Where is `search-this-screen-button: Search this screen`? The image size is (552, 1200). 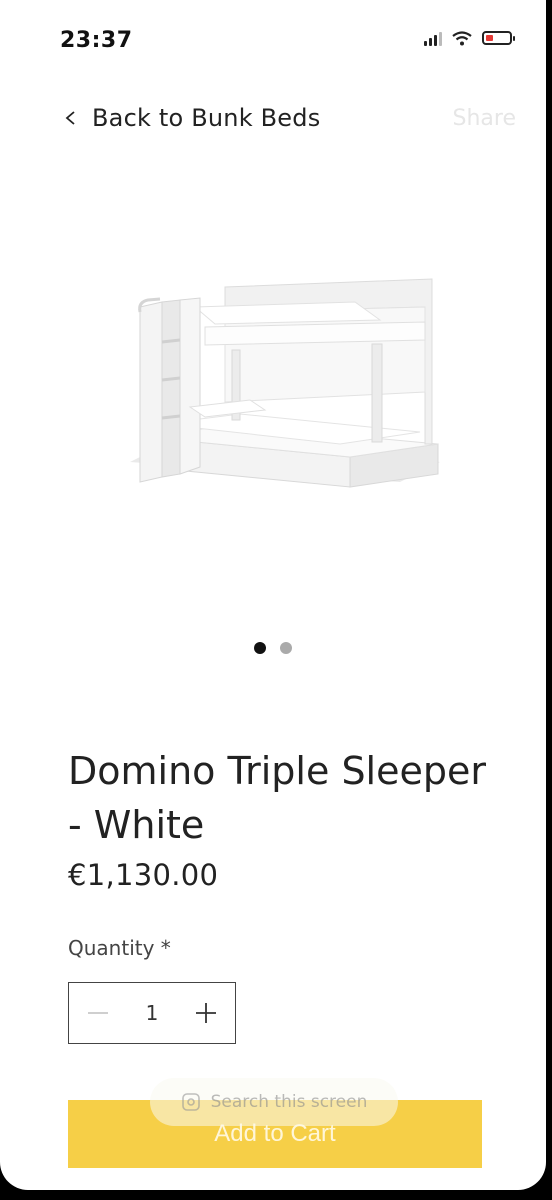 search-this-screen-button: Search this screen is located at coordinates (274, 1102).